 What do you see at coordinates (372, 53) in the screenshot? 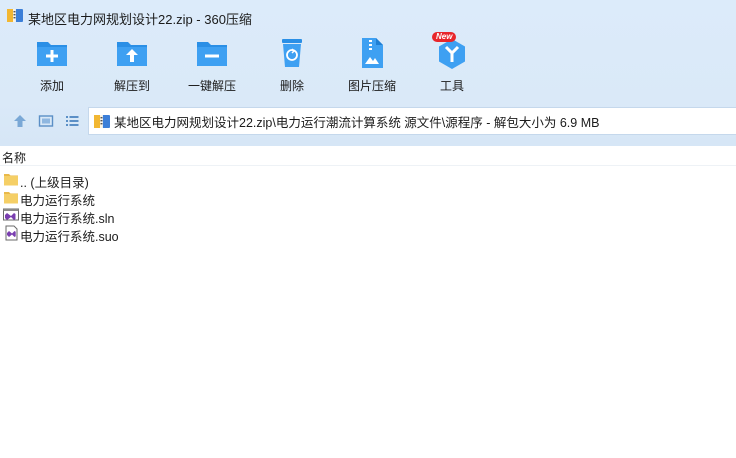
I see `image-compress-icon` at bounding box center [372, 53].